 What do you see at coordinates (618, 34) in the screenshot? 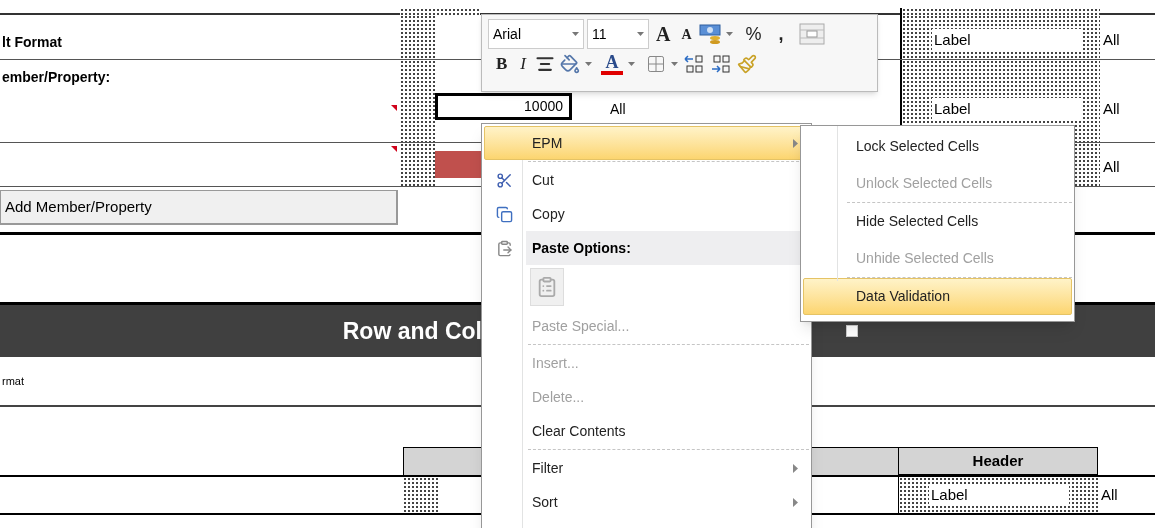
I see `font-size-dropdown: 11` at bounding box center [618, 34].